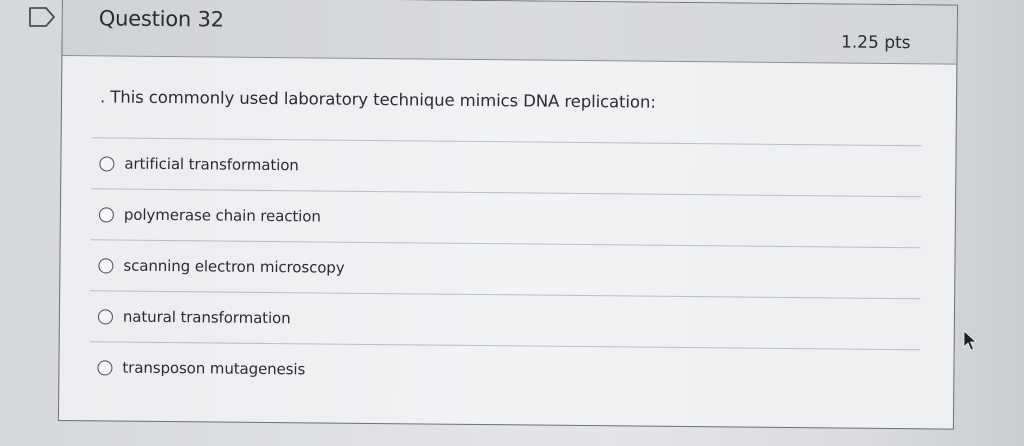  I want to click on question-header: Question 32 1.25 pts, so click(509, 32).